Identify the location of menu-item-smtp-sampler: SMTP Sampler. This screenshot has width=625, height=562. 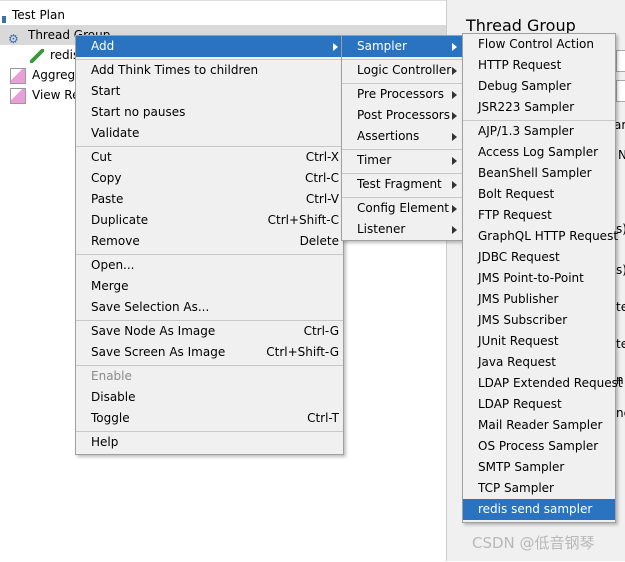
(539, 467).